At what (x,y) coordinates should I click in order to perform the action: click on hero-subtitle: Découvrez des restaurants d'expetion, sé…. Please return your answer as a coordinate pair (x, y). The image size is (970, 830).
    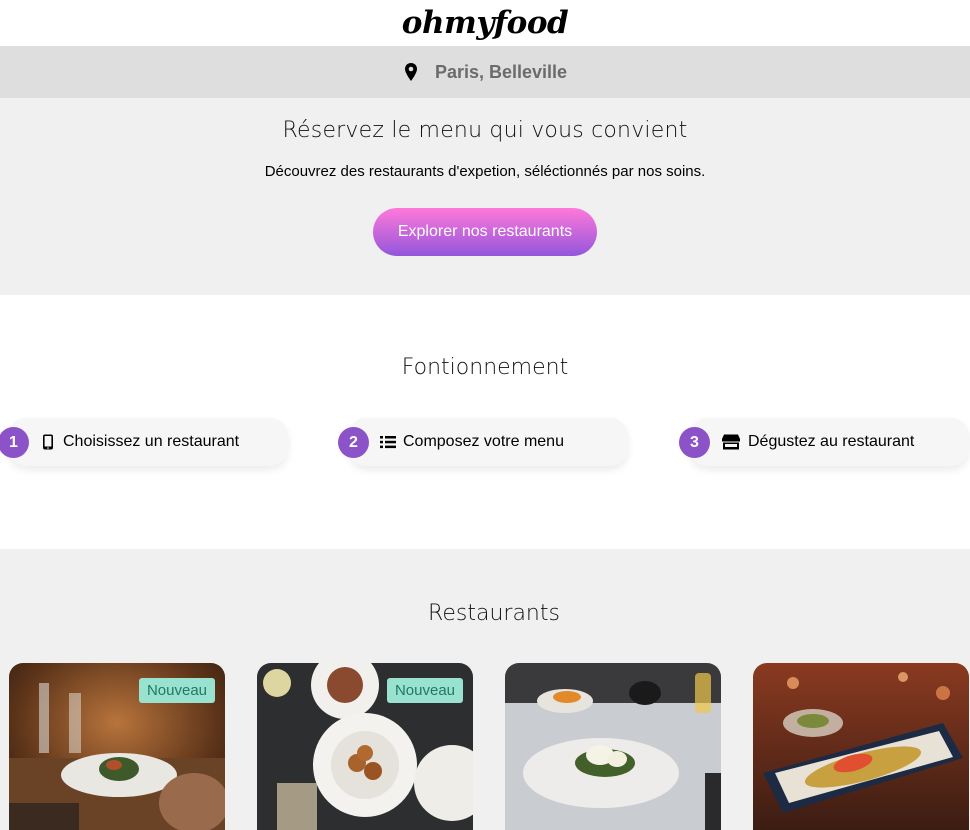
    Looking at the image, I should click on (485, 171).